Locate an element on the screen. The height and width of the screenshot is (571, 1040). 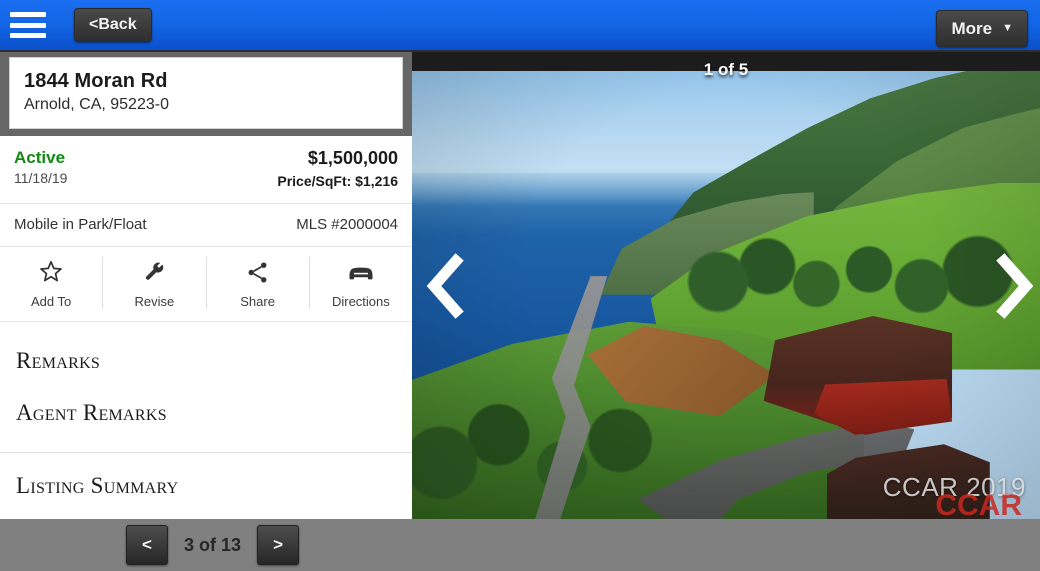
next-listing-button: > is located at coordinates (278, 545).